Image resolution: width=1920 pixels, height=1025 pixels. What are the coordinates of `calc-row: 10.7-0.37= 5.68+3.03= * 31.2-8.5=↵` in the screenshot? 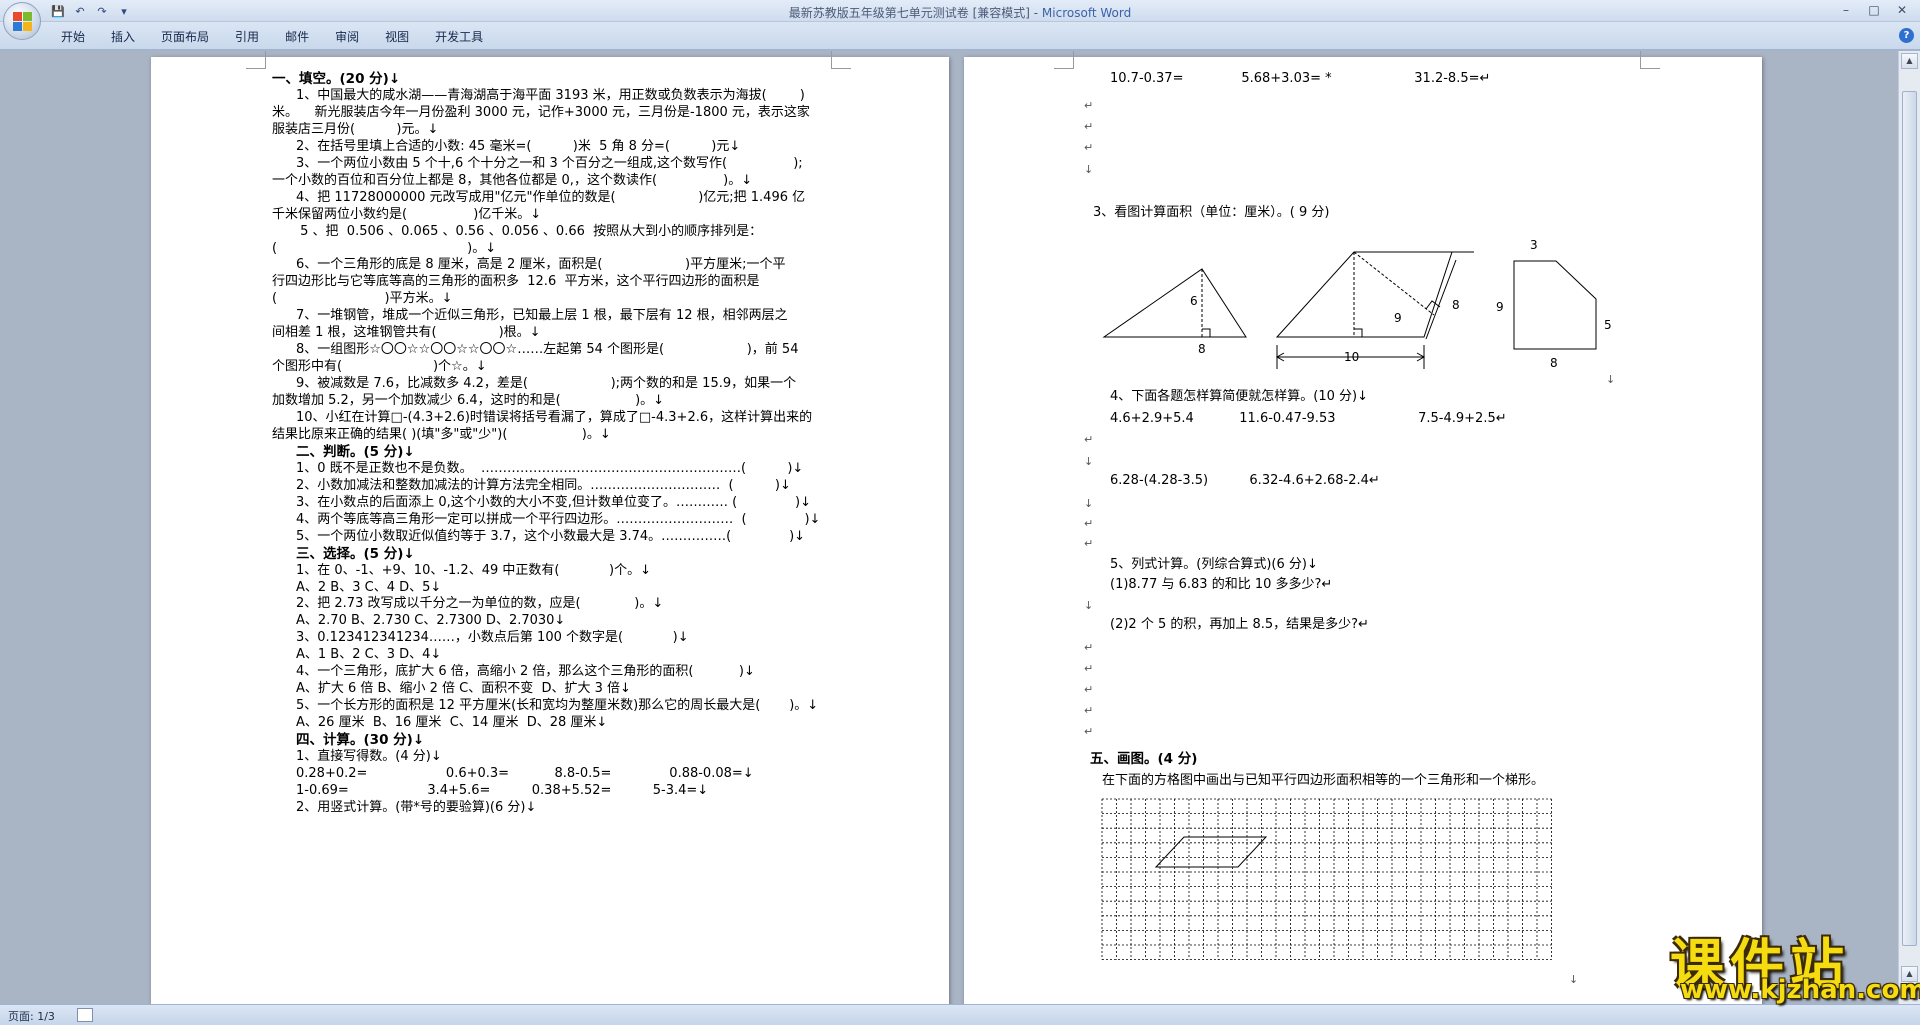 It's located at (1300, 78).